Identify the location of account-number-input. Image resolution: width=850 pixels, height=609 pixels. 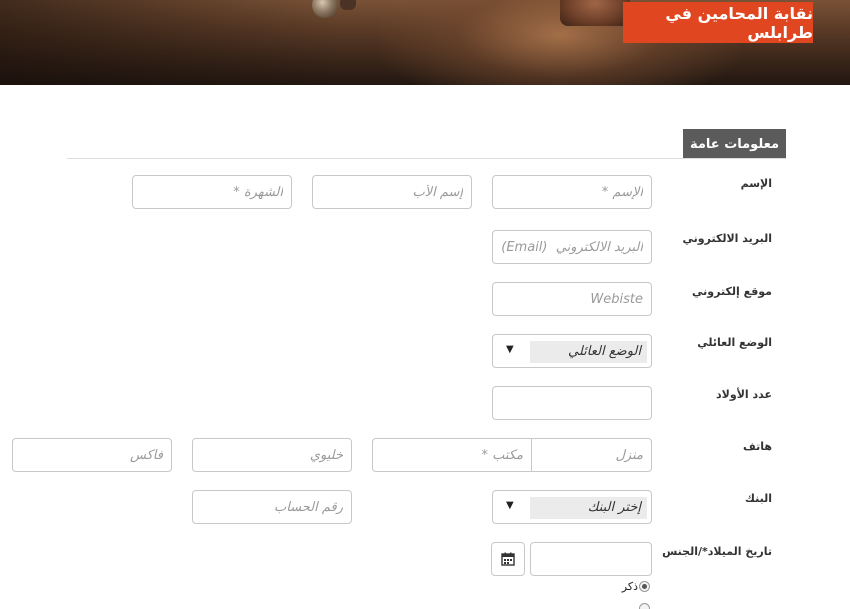
(272, 507).